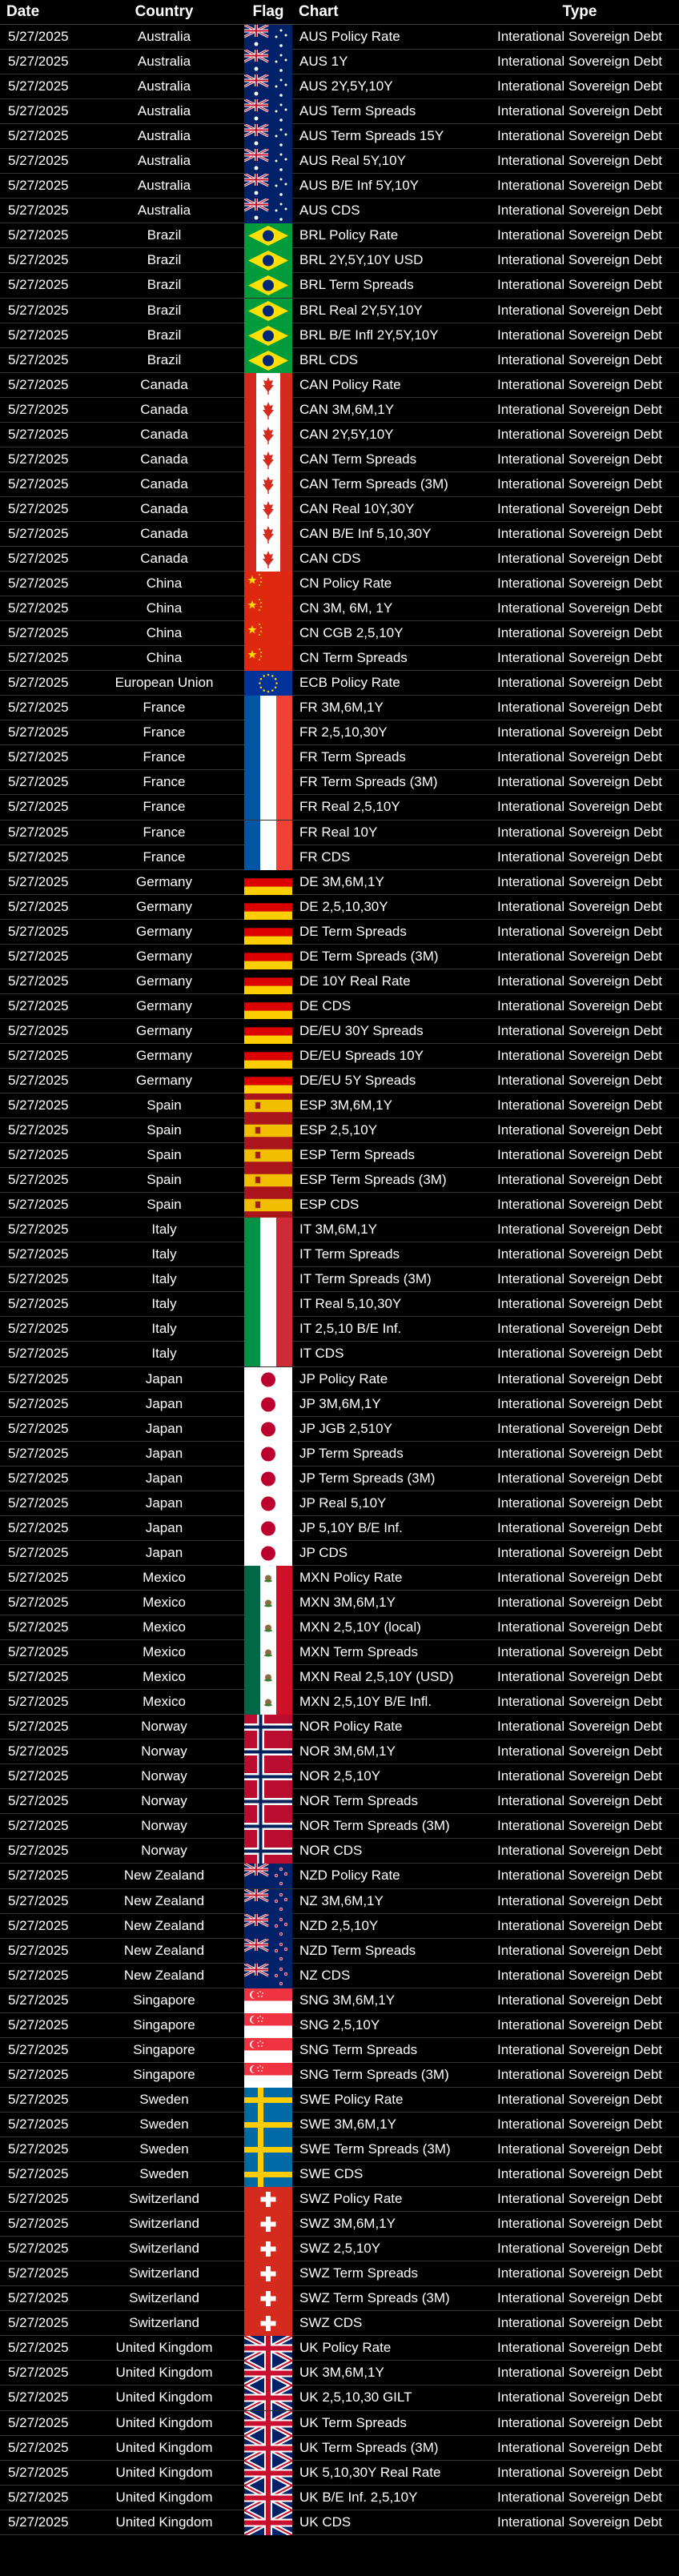 The height and width of the screenshot is (2576, 679). Describe the element at coordinates (351, 2199) in the screenshot. I see `cell-chart: SWZ Policy Rate` at that location.